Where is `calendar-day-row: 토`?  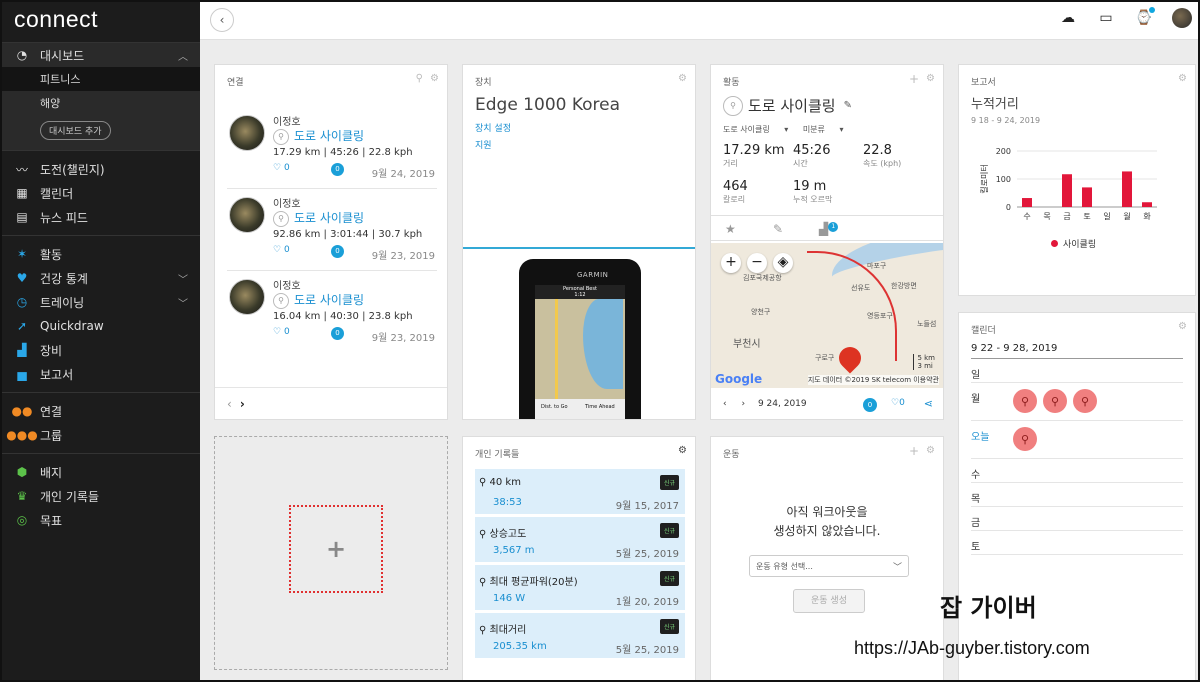 calendar-day-row: 토 is located at coordinates (1077, 543).